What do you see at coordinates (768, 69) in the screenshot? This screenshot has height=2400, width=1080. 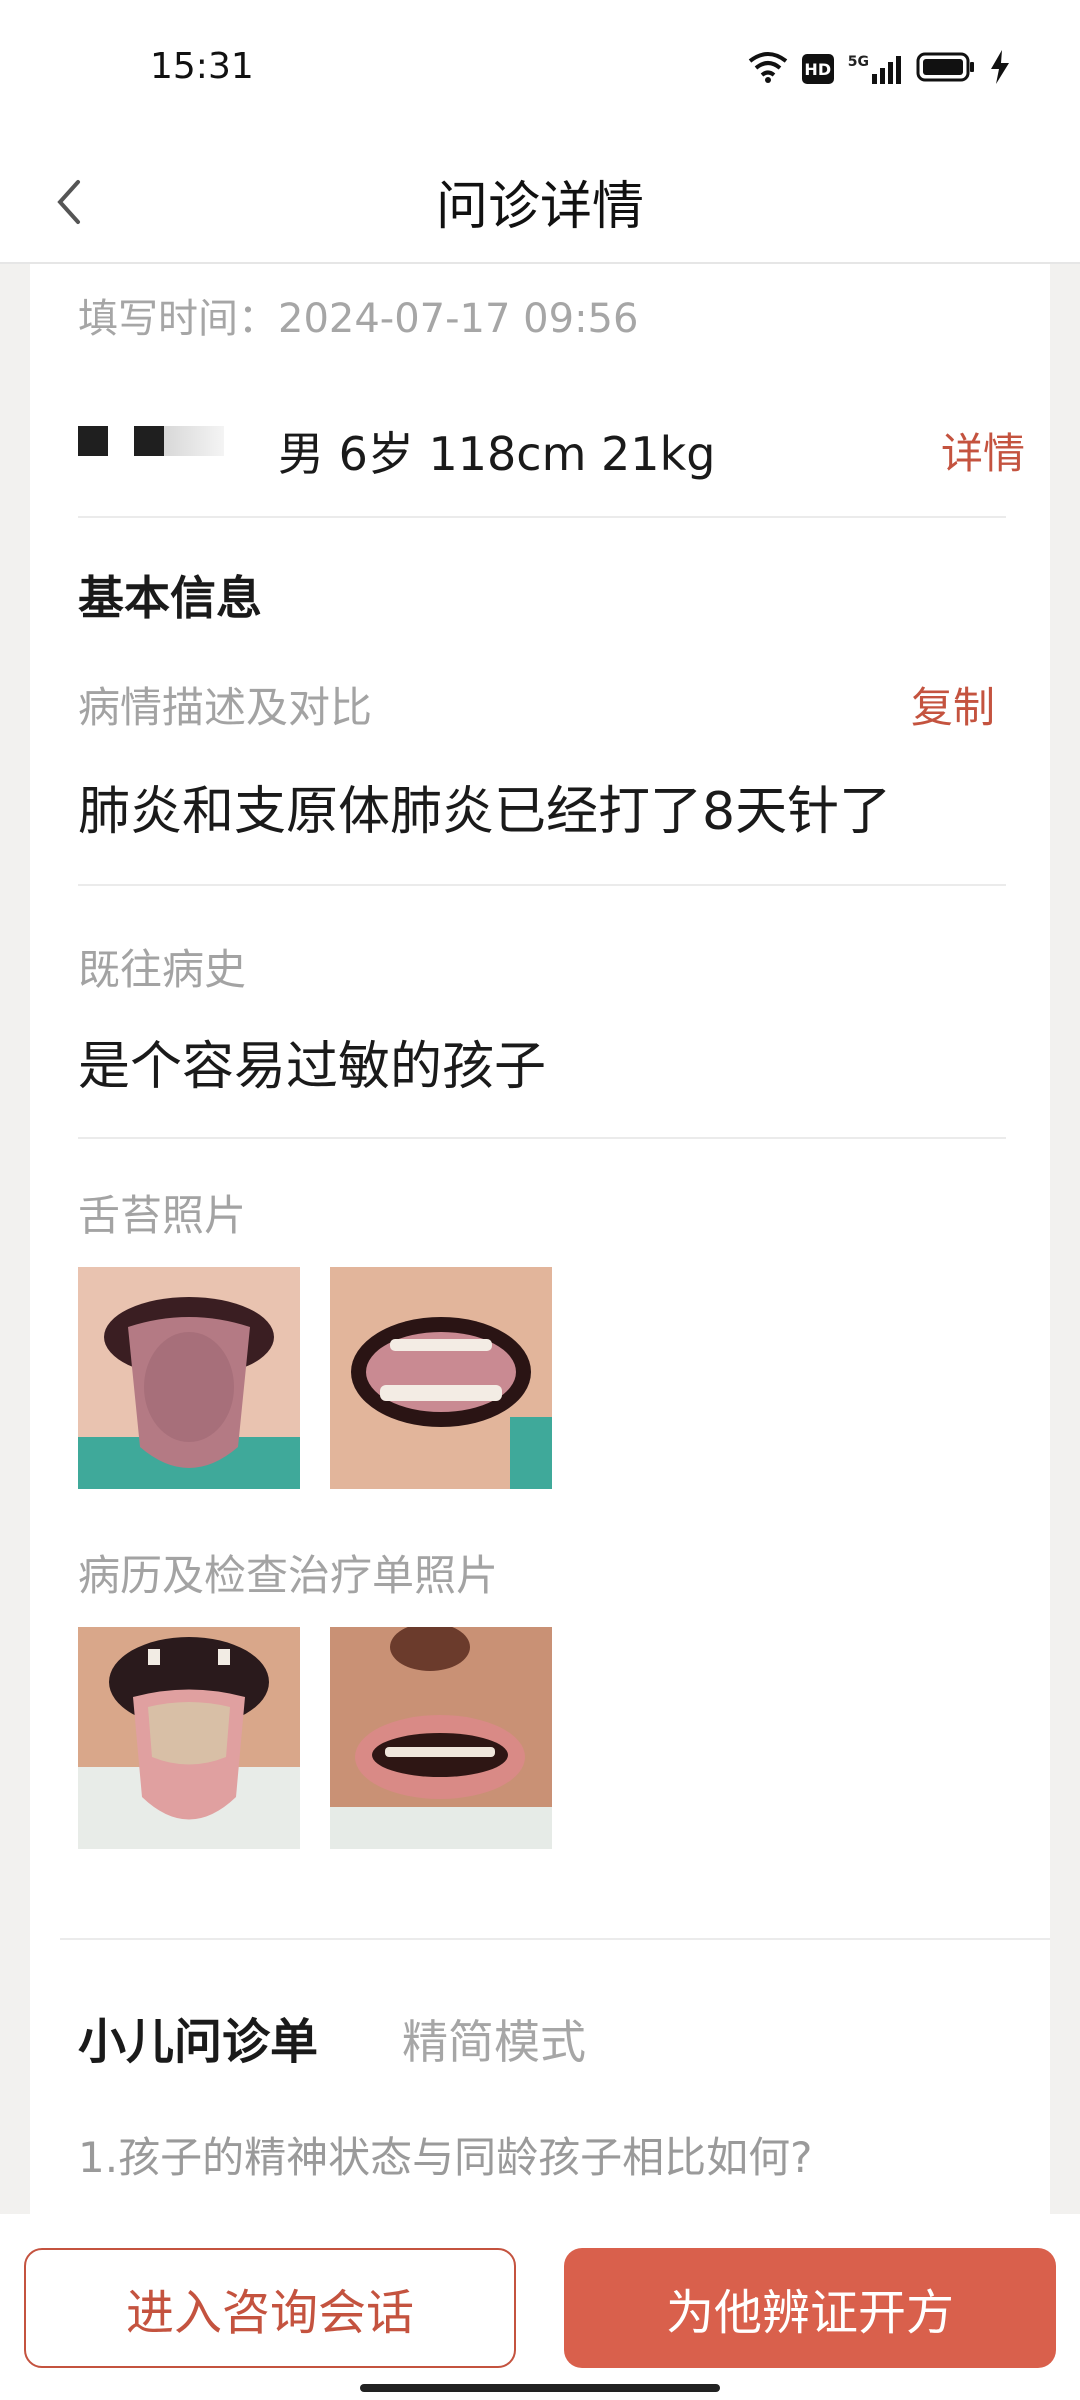 I see `wifi-icon` at bounding box center [768, 69].